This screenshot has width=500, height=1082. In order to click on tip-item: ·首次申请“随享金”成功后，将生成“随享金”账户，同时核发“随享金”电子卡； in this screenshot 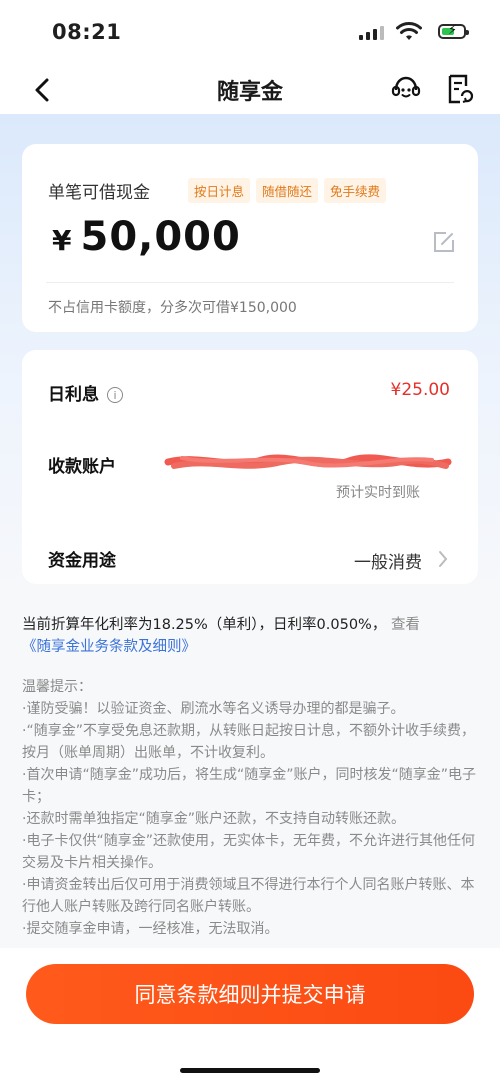, I will do `click(249, 786)`.